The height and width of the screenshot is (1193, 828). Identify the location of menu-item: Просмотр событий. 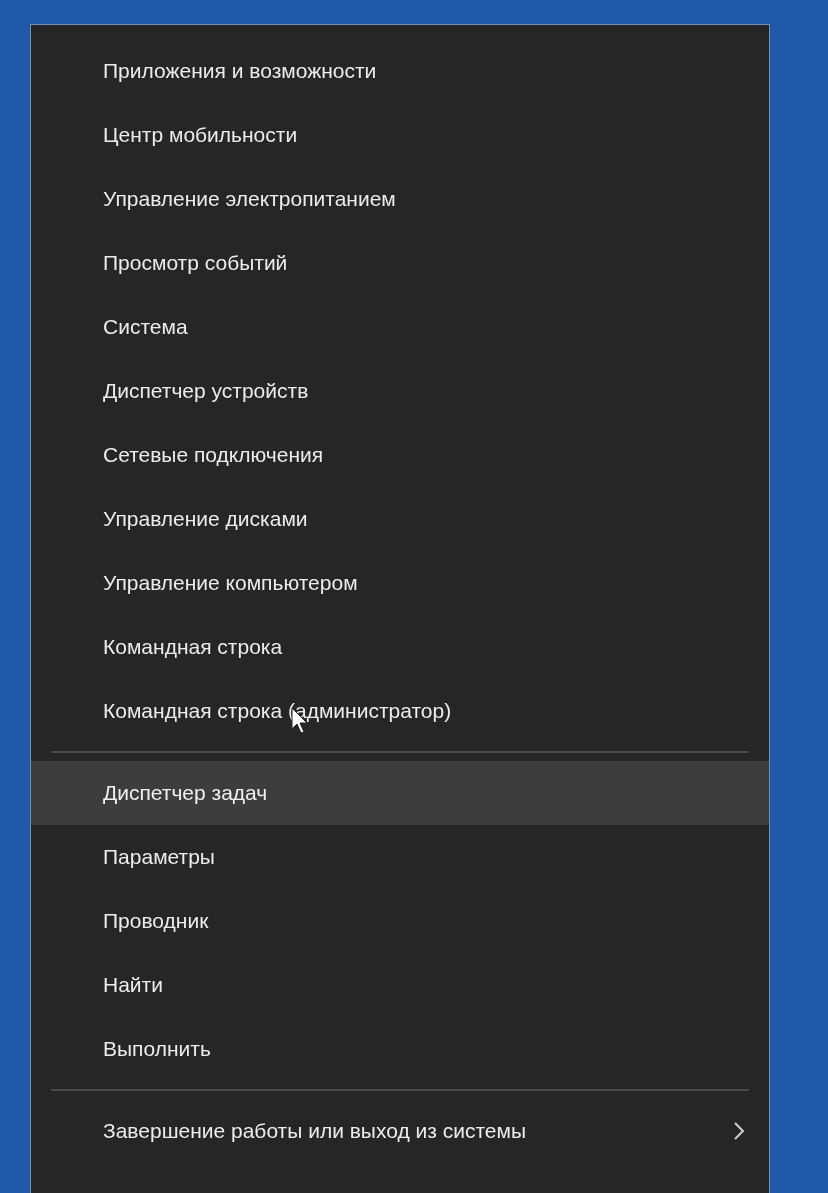
(400, 263).